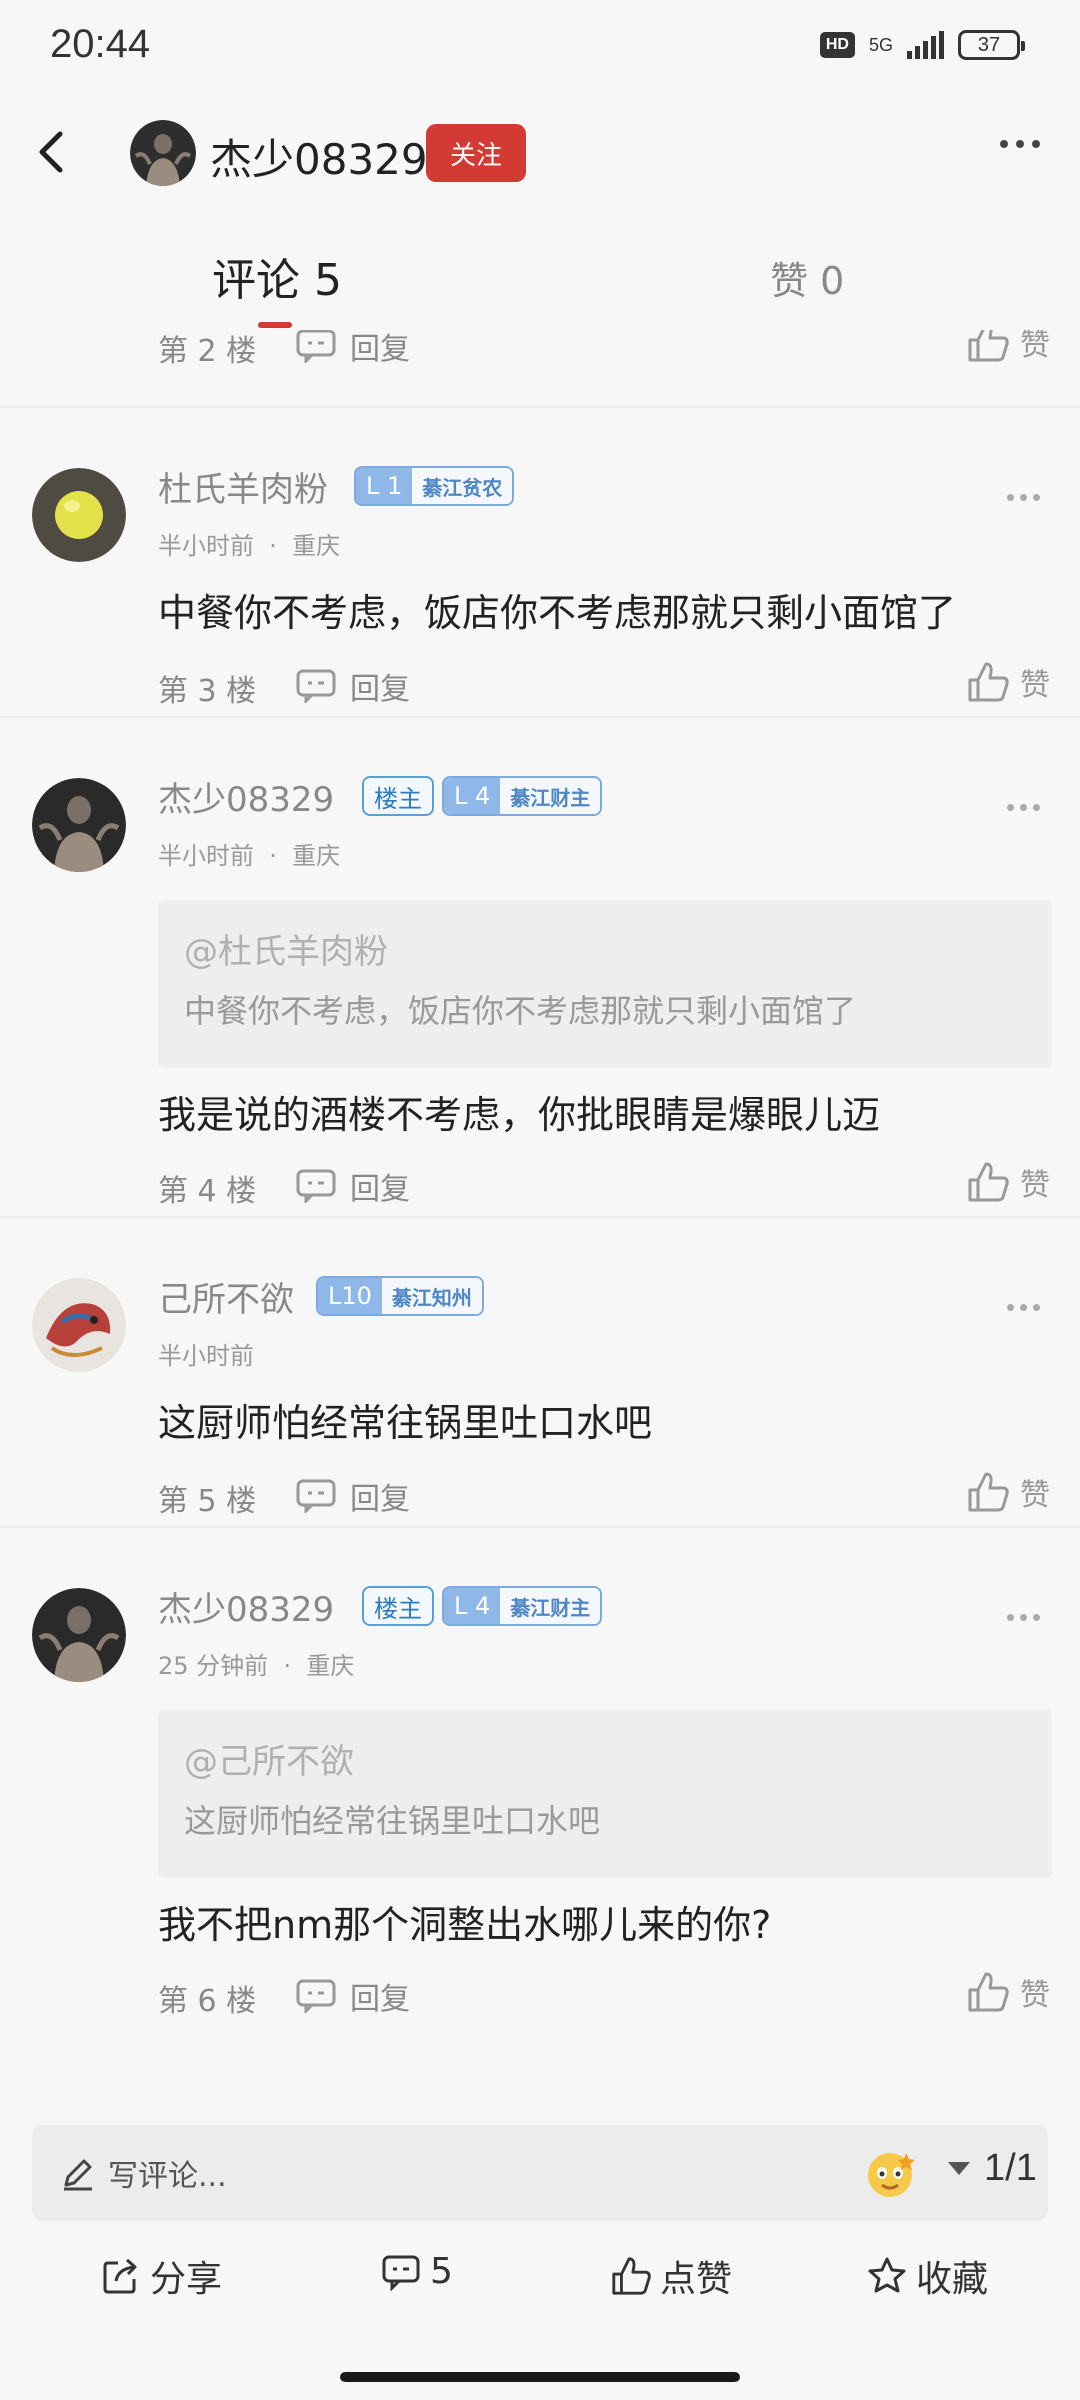 The height and width of the screenshot is (2400, 1080). Describe the element at coordinates (605, 984) in the screenshot. I see `quoted-comment: @杜氏羊肉粉 中餐你不考虑，饭店你不考虑那就只剩小面馆了` at that location.